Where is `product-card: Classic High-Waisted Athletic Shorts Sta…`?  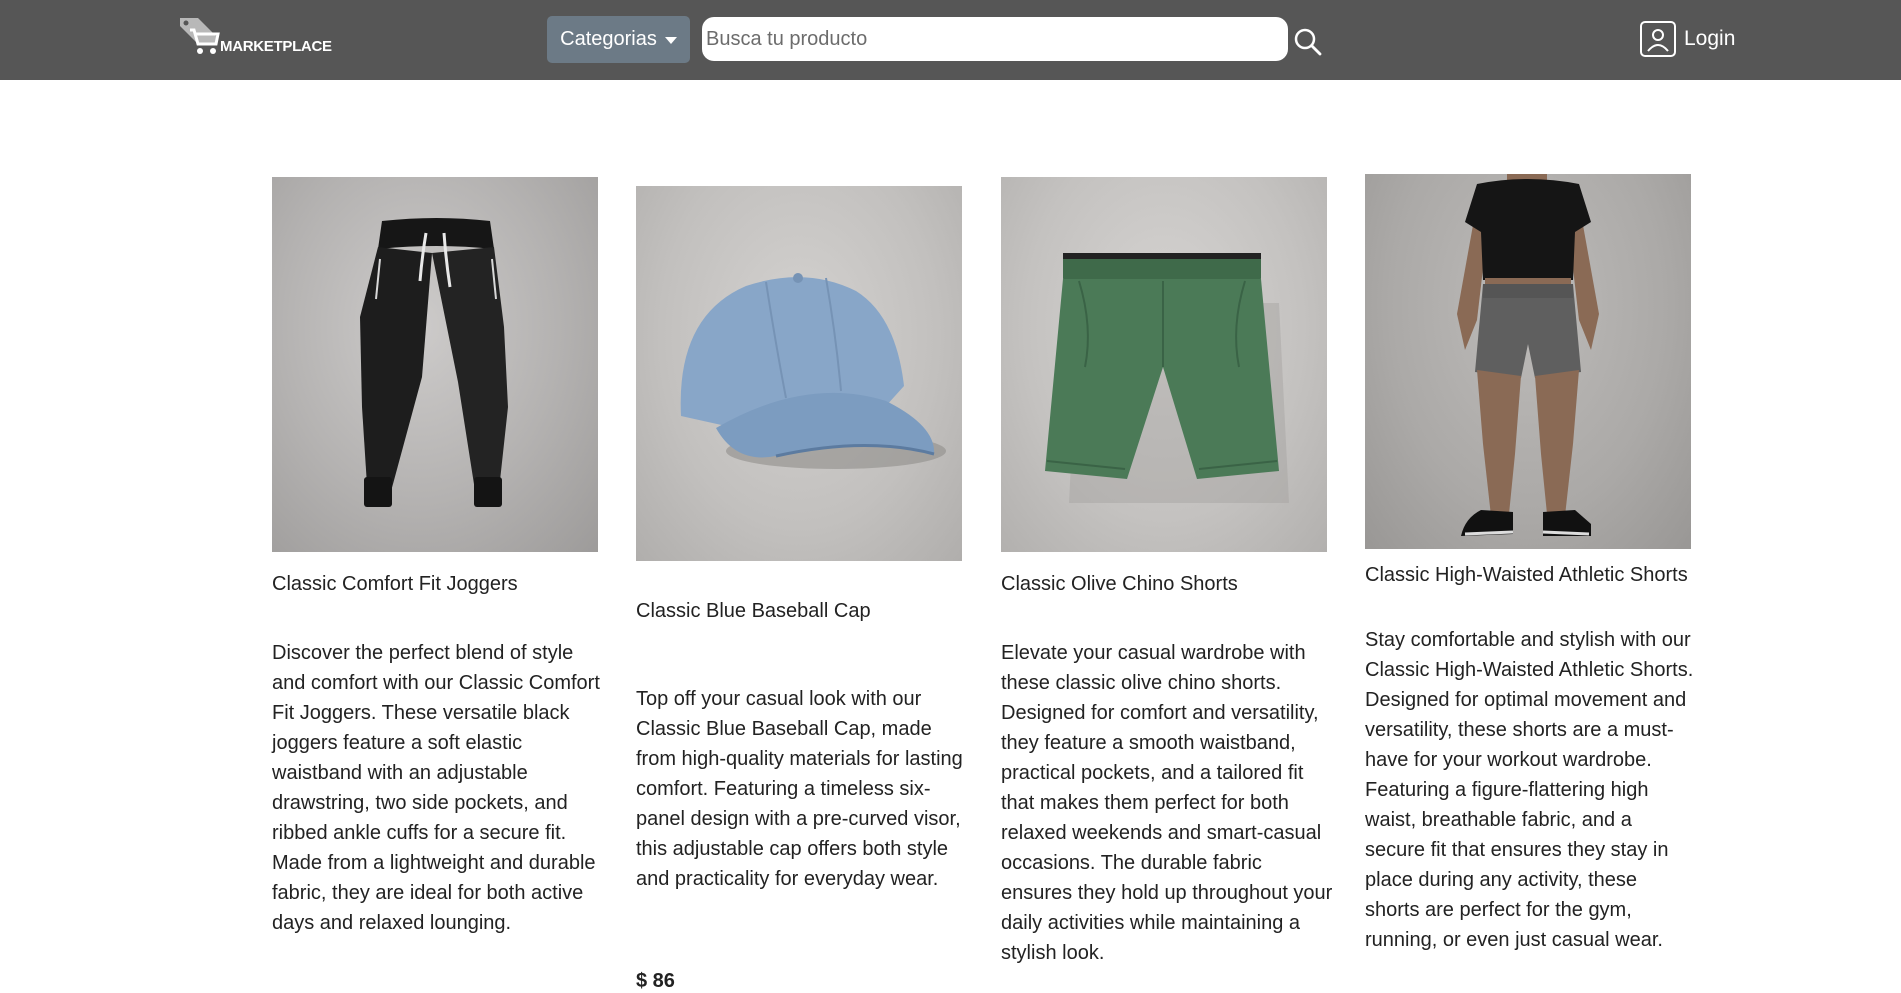 product-card: Classic High-Waisted Athletic Shorts Sta… is located at coordinates (1529, 562).